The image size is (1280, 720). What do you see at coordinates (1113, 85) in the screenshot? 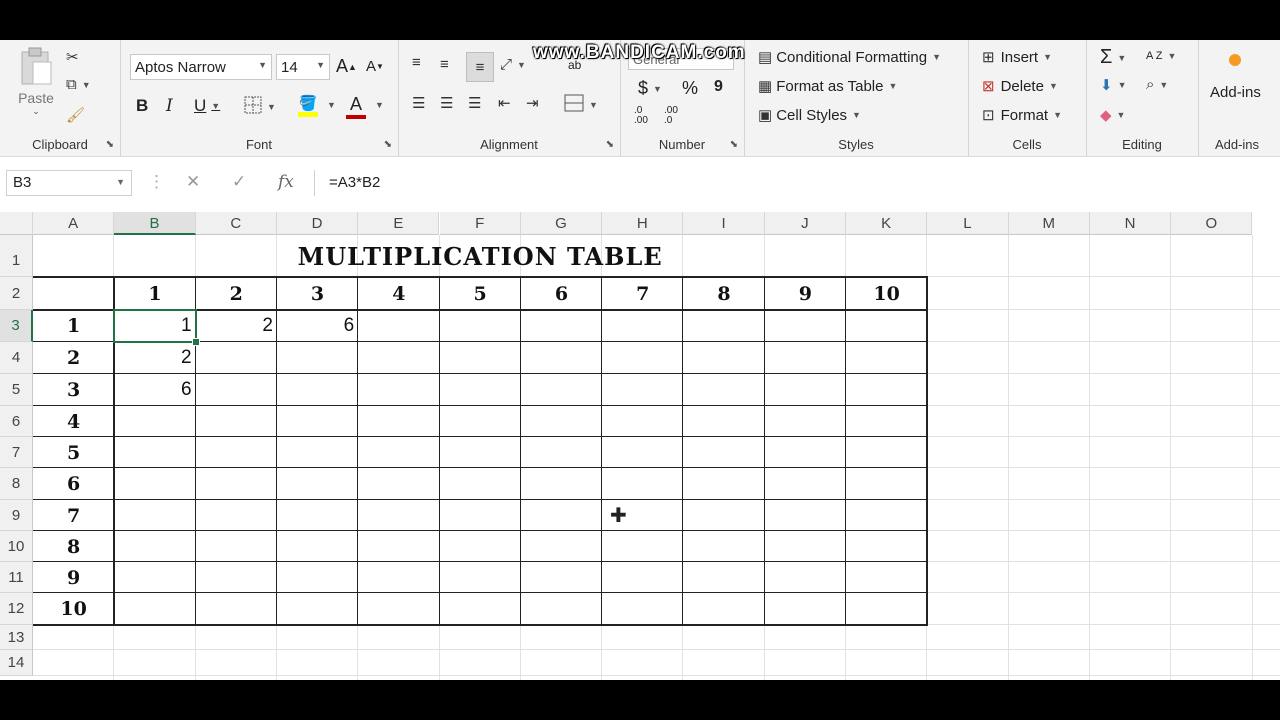
I see `fill-button: ⬇ ▼` at bounding box center [1113, 85].